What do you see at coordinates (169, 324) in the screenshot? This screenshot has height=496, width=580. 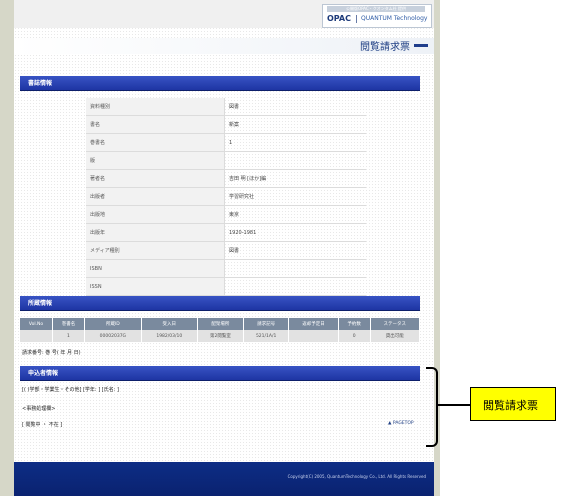 I see `holdings-header: 受入日` at bounding box center [169, 324].